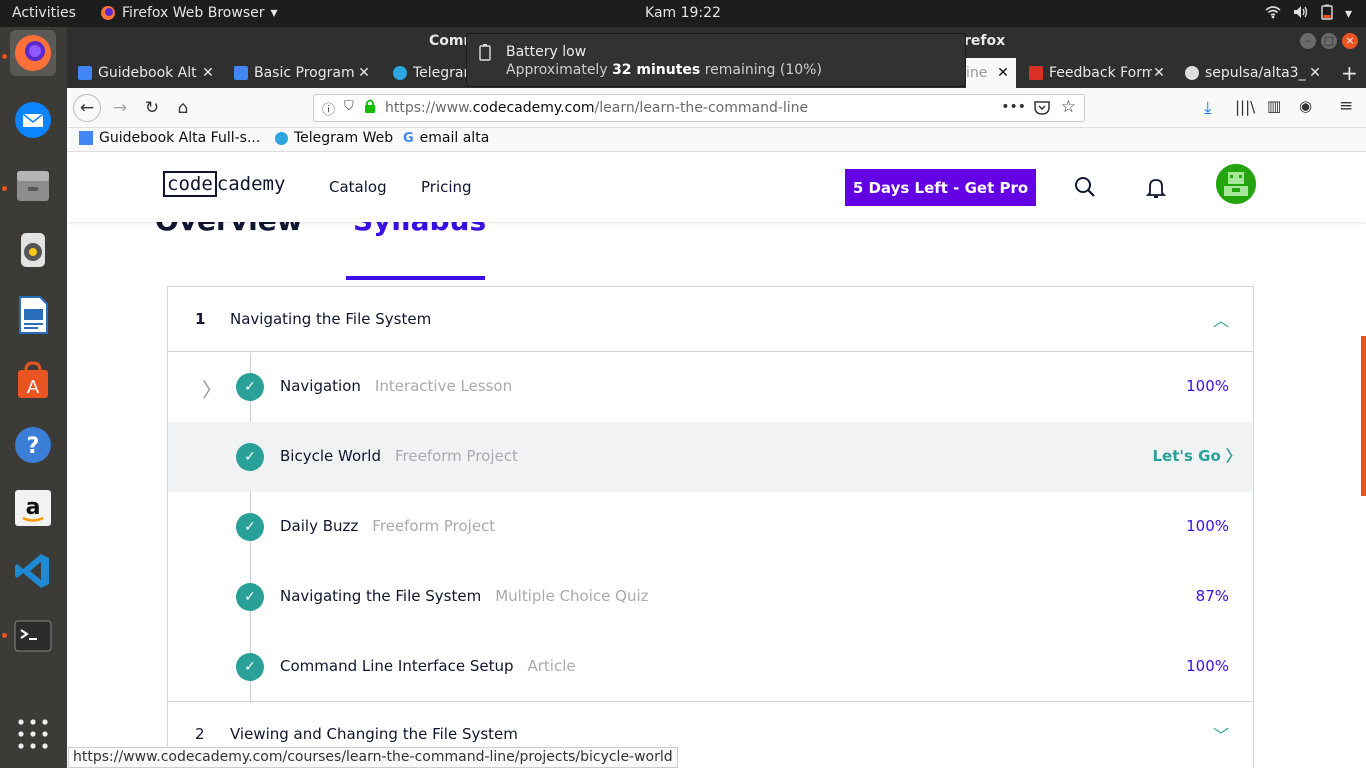 This screenshot has width=1366, height=768. I want to click on dock-vscode, so click(33, 571).